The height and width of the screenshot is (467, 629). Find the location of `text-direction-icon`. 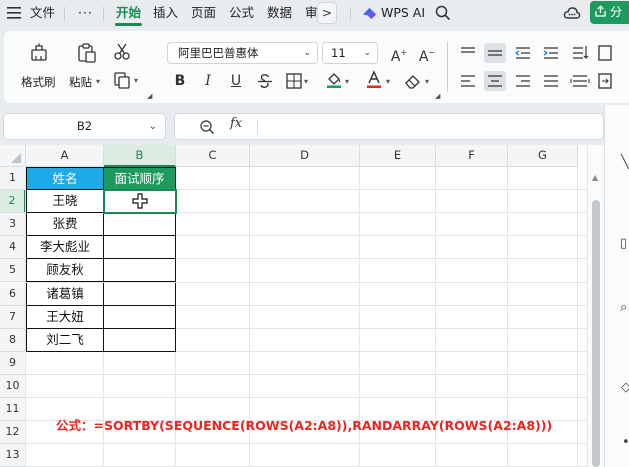

text-direction-icon is located at coordinates (580, 53).